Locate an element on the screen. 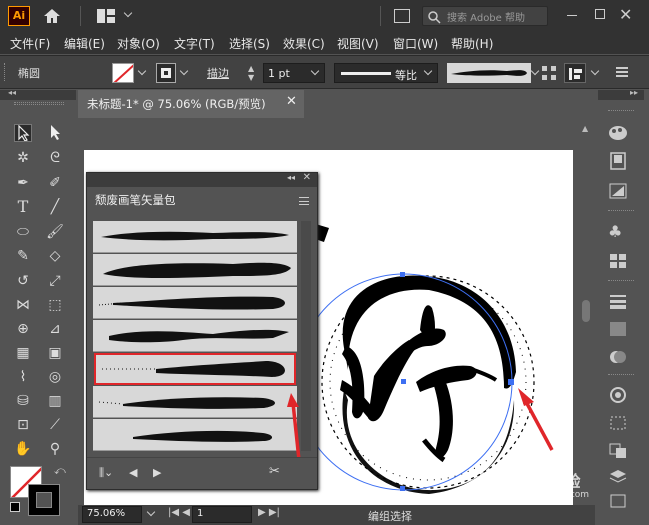 This screenshot has height=525, width=649. align-icon is located at coordinates (575, 73).